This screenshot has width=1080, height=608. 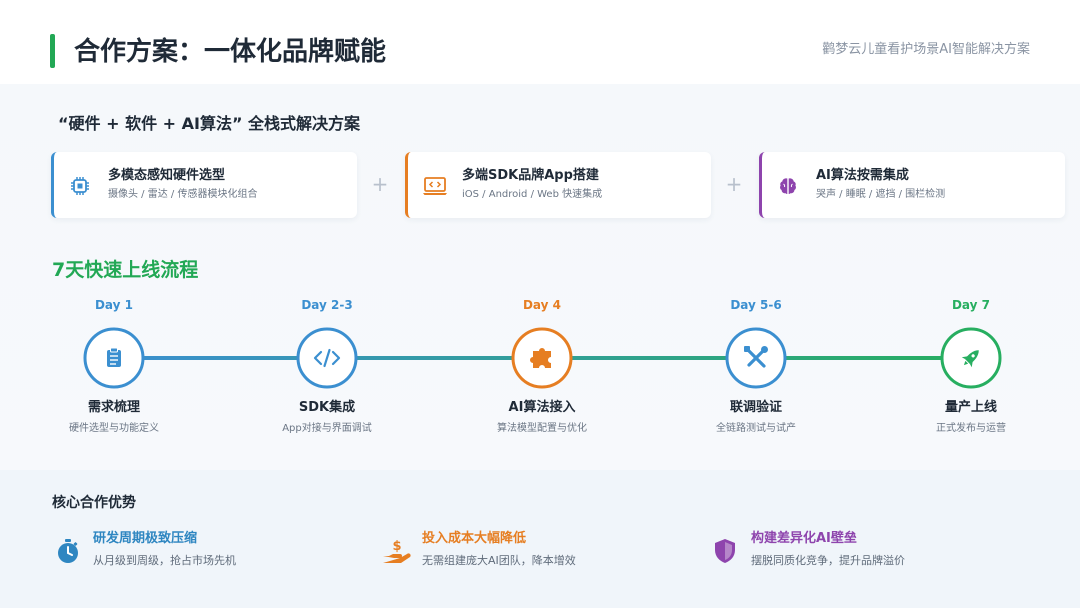 What do you see at coordinates (756, 428) in the screenshot?
I see `step-desc-4: 全链路测试与试产` at bounding box center [756, 428].